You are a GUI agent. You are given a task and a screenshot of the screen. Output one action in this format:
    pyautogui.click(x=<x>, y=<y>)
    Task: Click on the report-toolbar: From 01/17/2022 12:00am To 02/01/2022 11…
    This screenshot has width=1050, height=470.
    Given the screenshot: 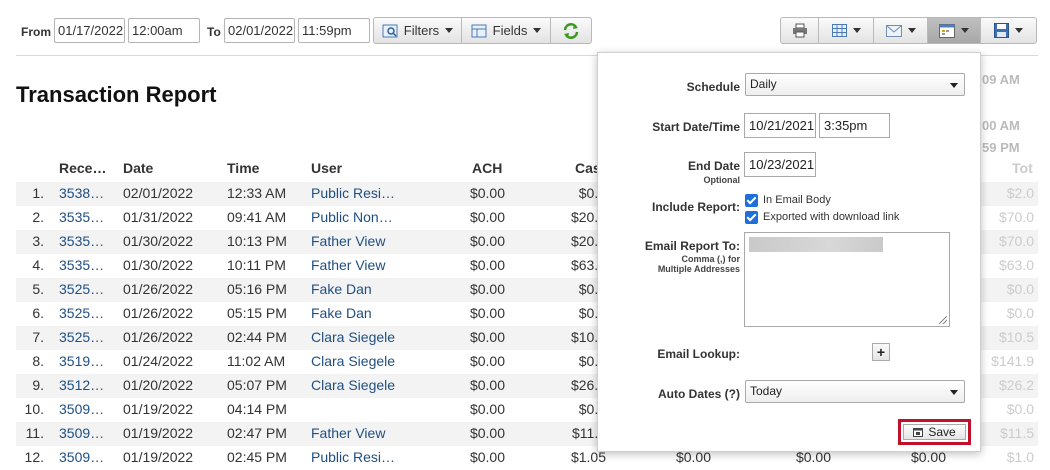 What is the action you would take?
    pyautogui.click(x=525, y=29)
    